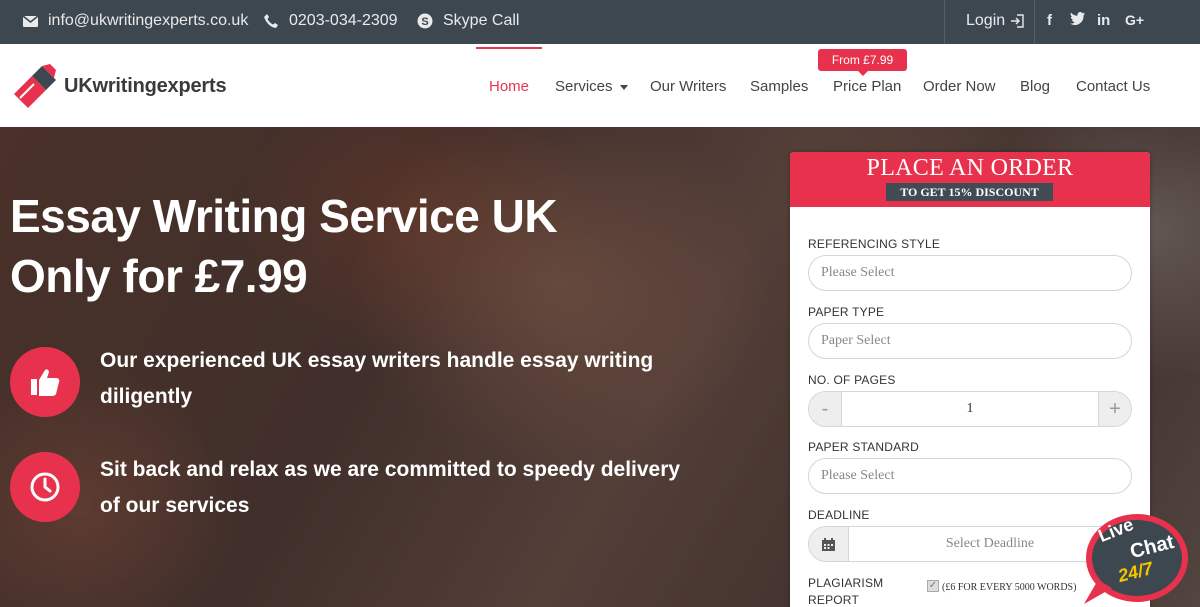 Image resolution: width=1200 pixels, height=607 pixels. Describe the element at coordinates (867, 86) in the screenshot. I see `nav-price-plan: Price Plan` at that location.